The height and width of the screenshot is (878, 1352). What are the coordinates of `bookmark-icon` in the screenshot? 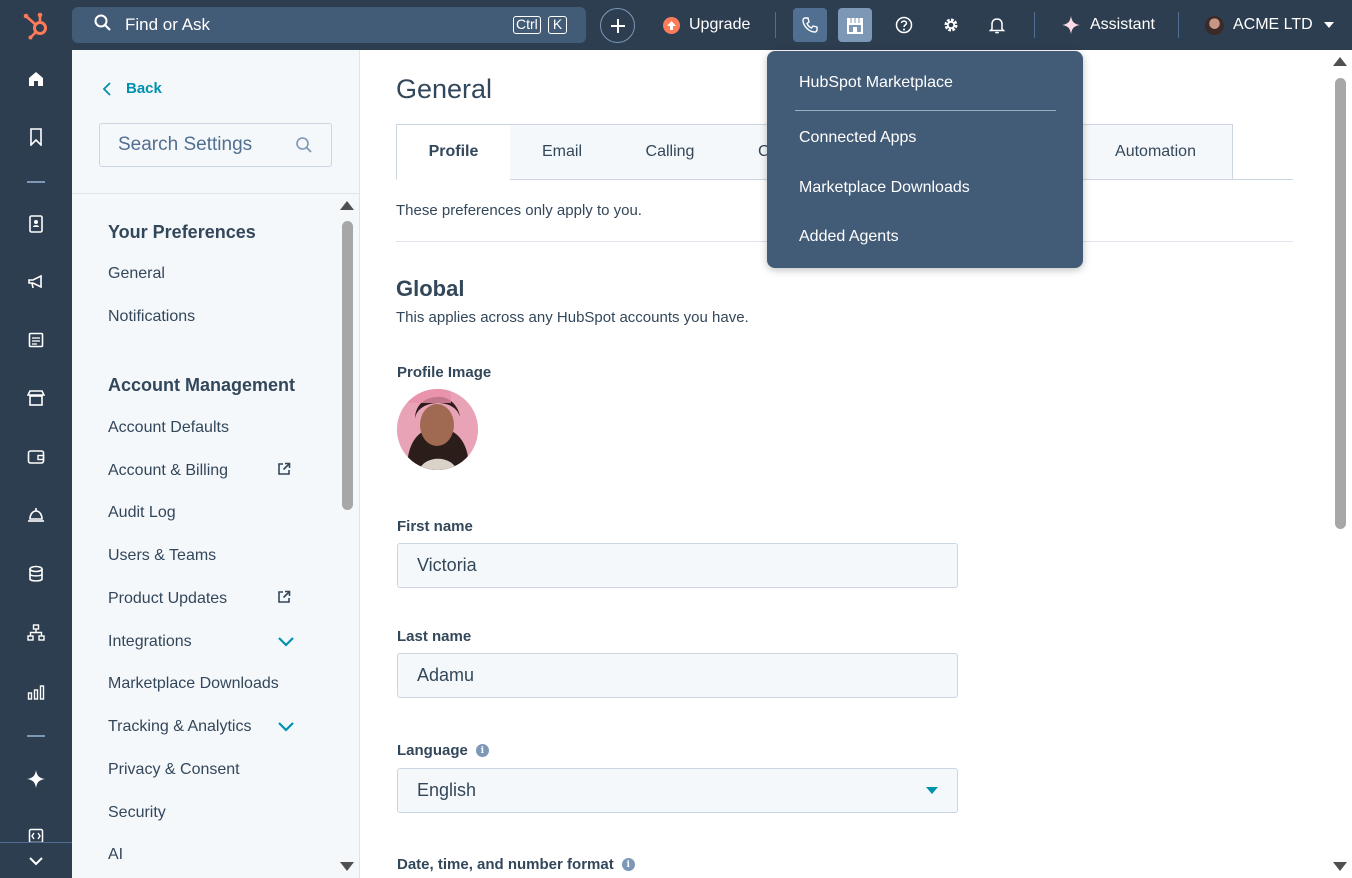 It's located at (36, 137).